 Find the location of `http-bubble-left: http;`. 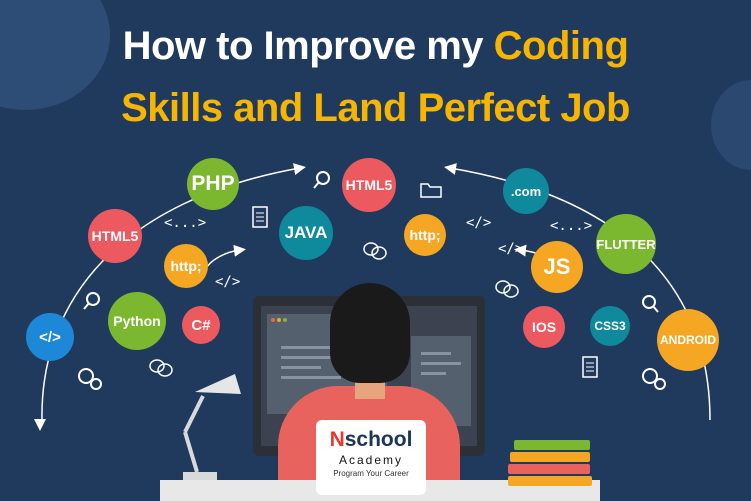

http-bubble-left: http; is located at coordinates (186, 266).